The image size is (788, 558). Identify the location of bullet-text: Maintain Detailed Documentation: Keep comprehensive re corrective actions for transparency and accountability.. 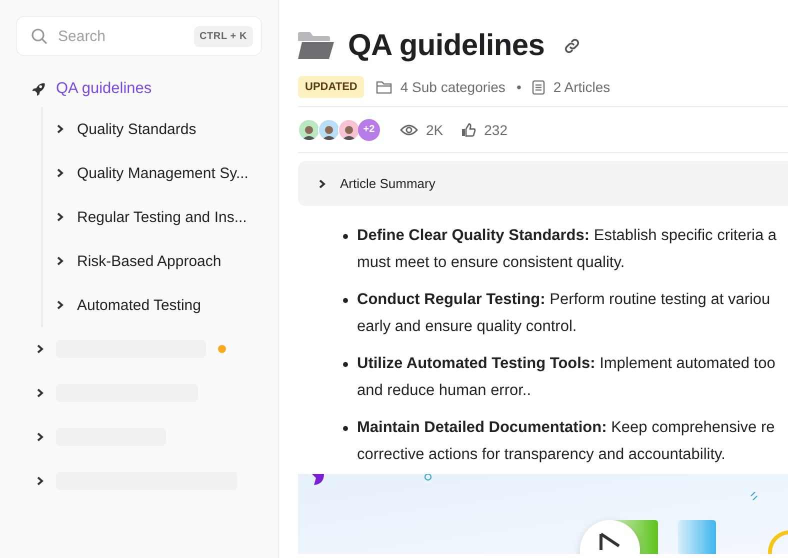
(566, 441).